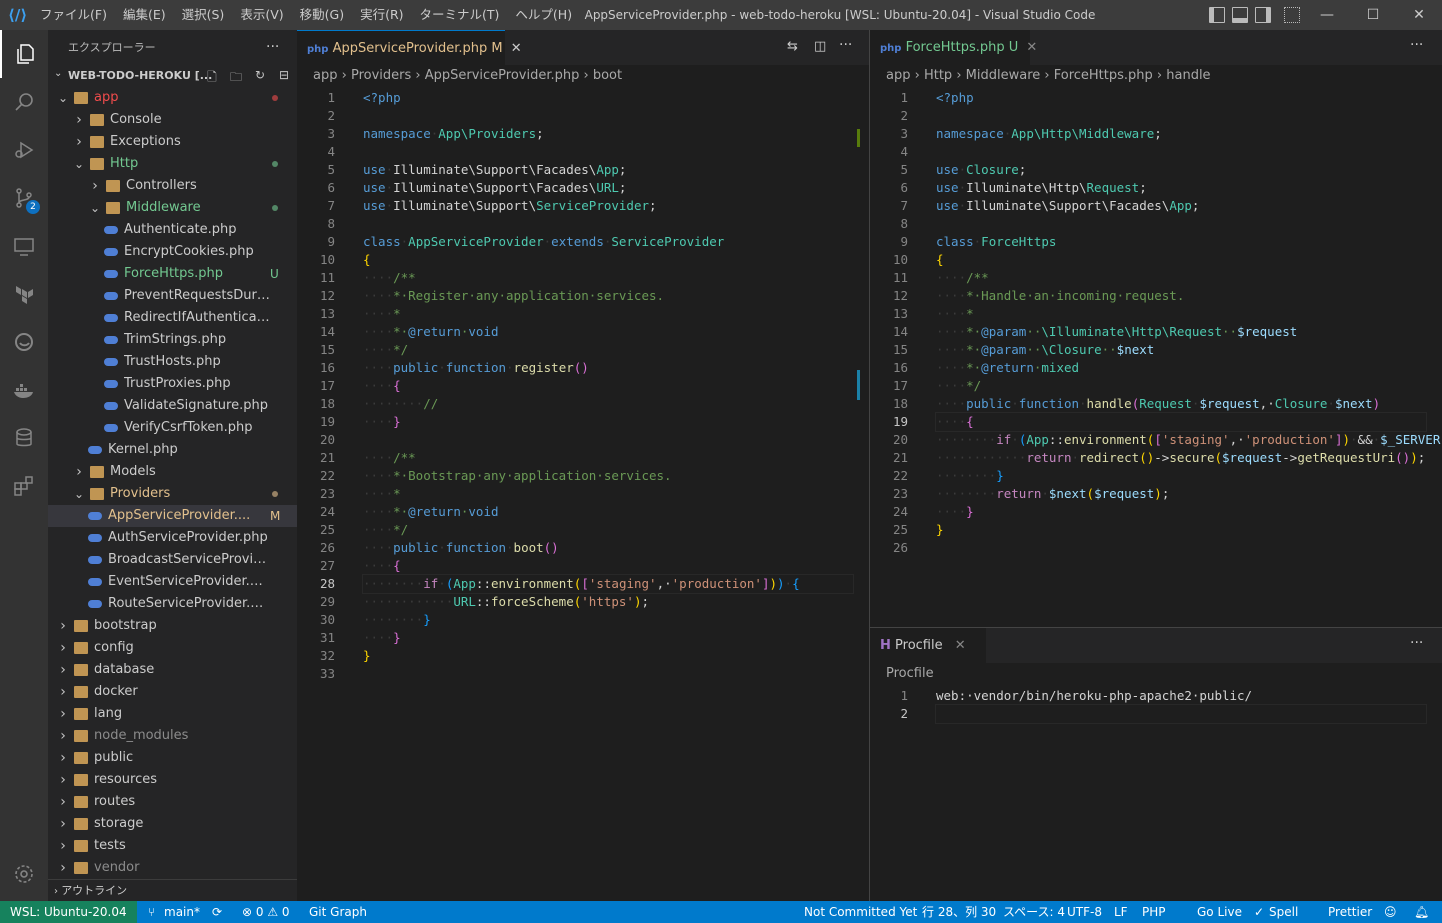 This screenshot has height=923, width=1442. I want to click on collapse-all-icon: ⊟, so click(284, 76).